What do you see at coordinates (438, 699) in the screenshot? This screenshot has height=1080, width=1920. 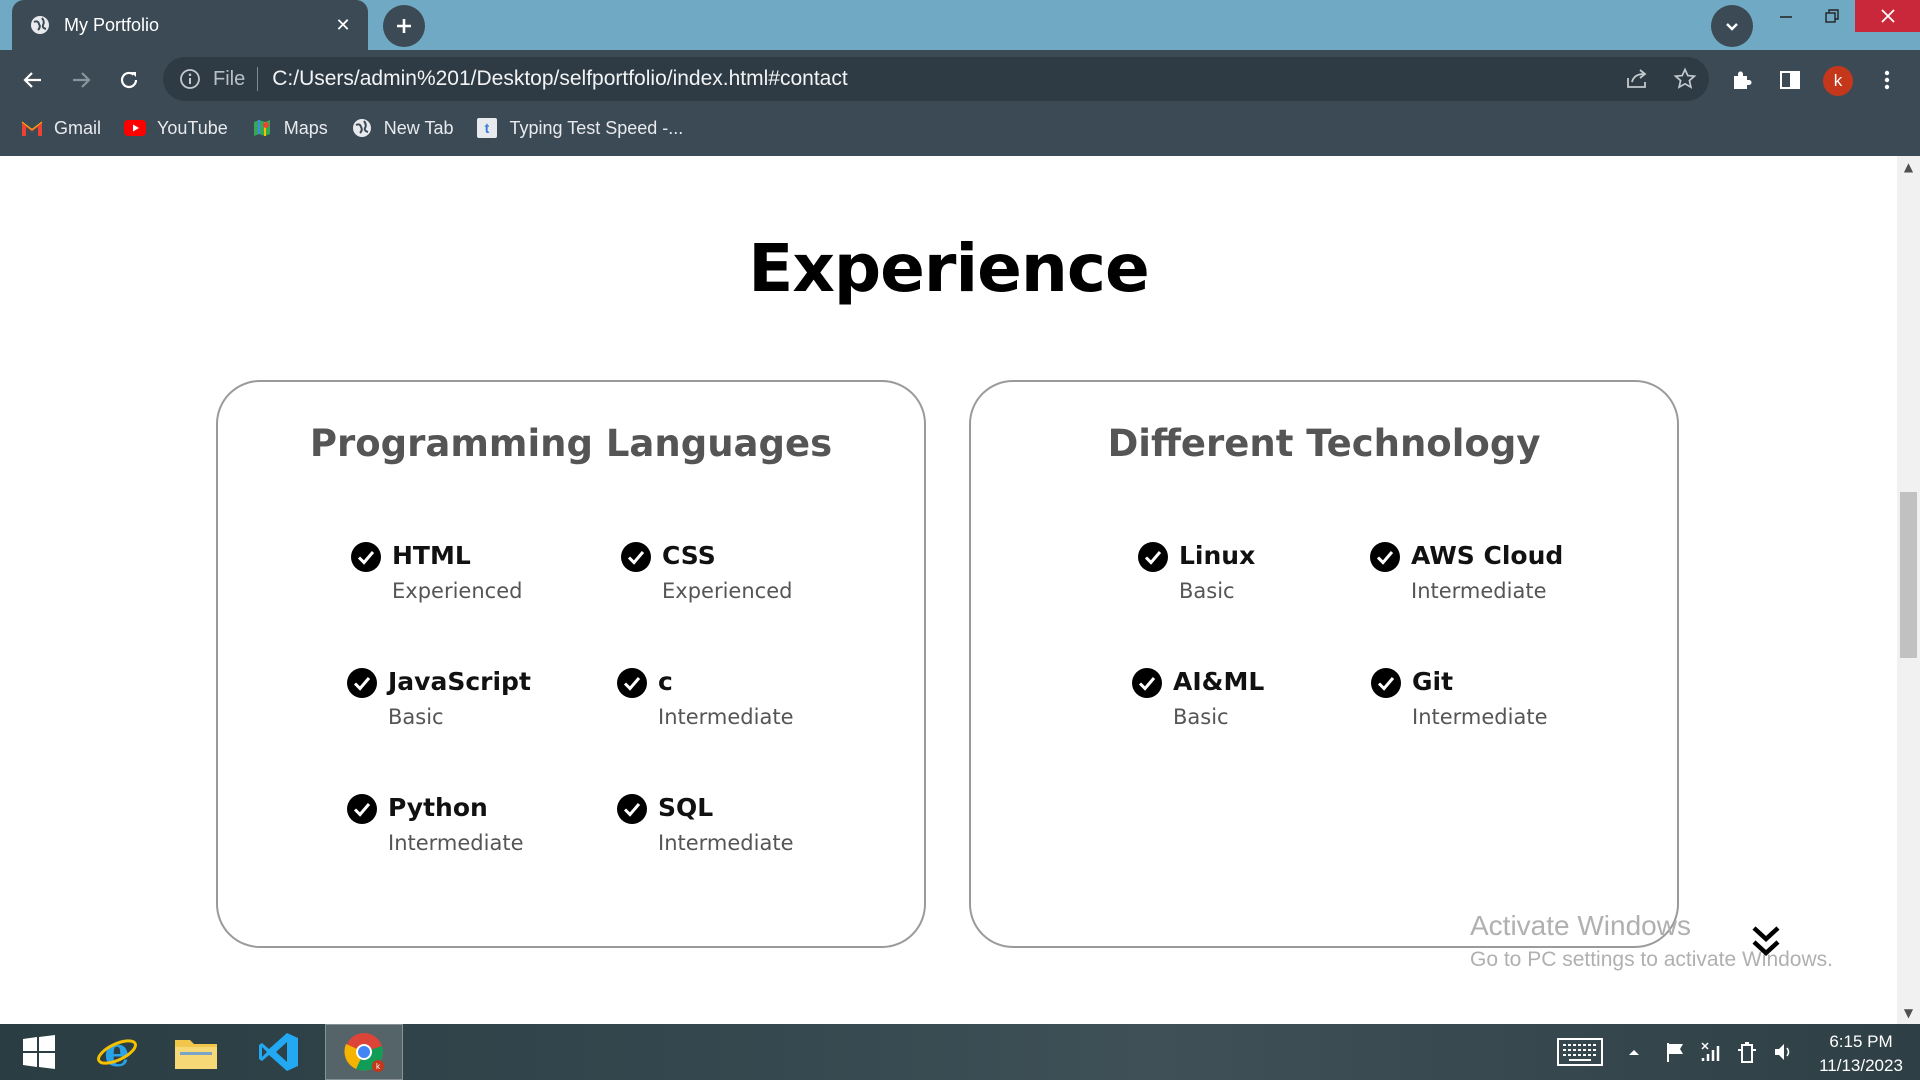 I see `skill-item: JavaScript Basic` at bounding box center [438, 699].